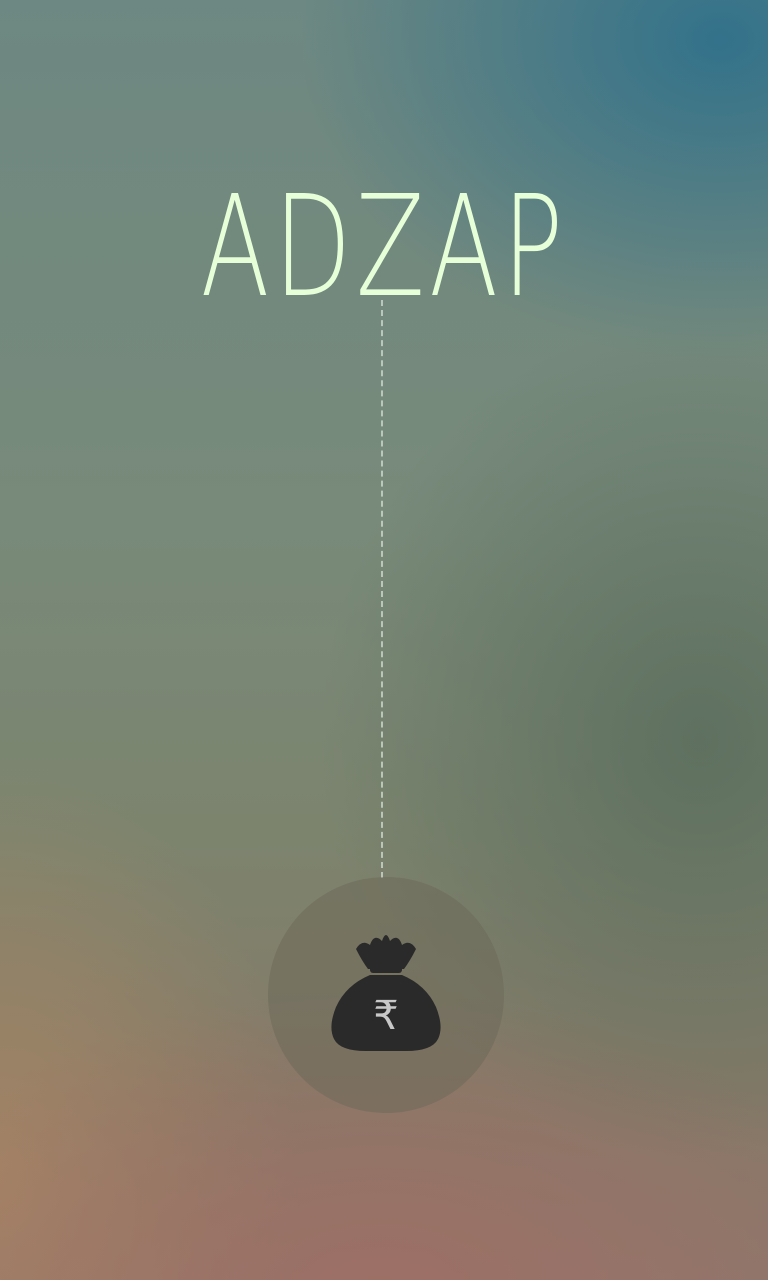 The image size is (768, 1280). I want to click on rupee-symbol: ₹, so click(385, 1016).